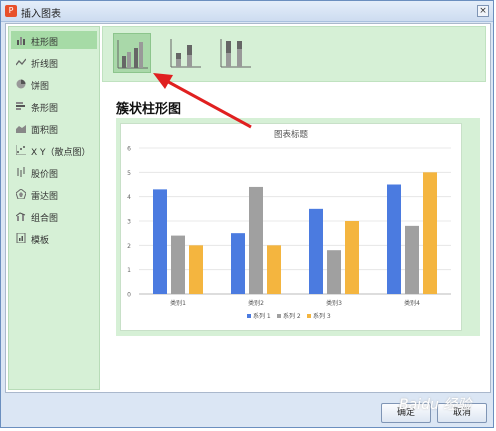  I want to click on area-chart-icon, so click(21, 129).